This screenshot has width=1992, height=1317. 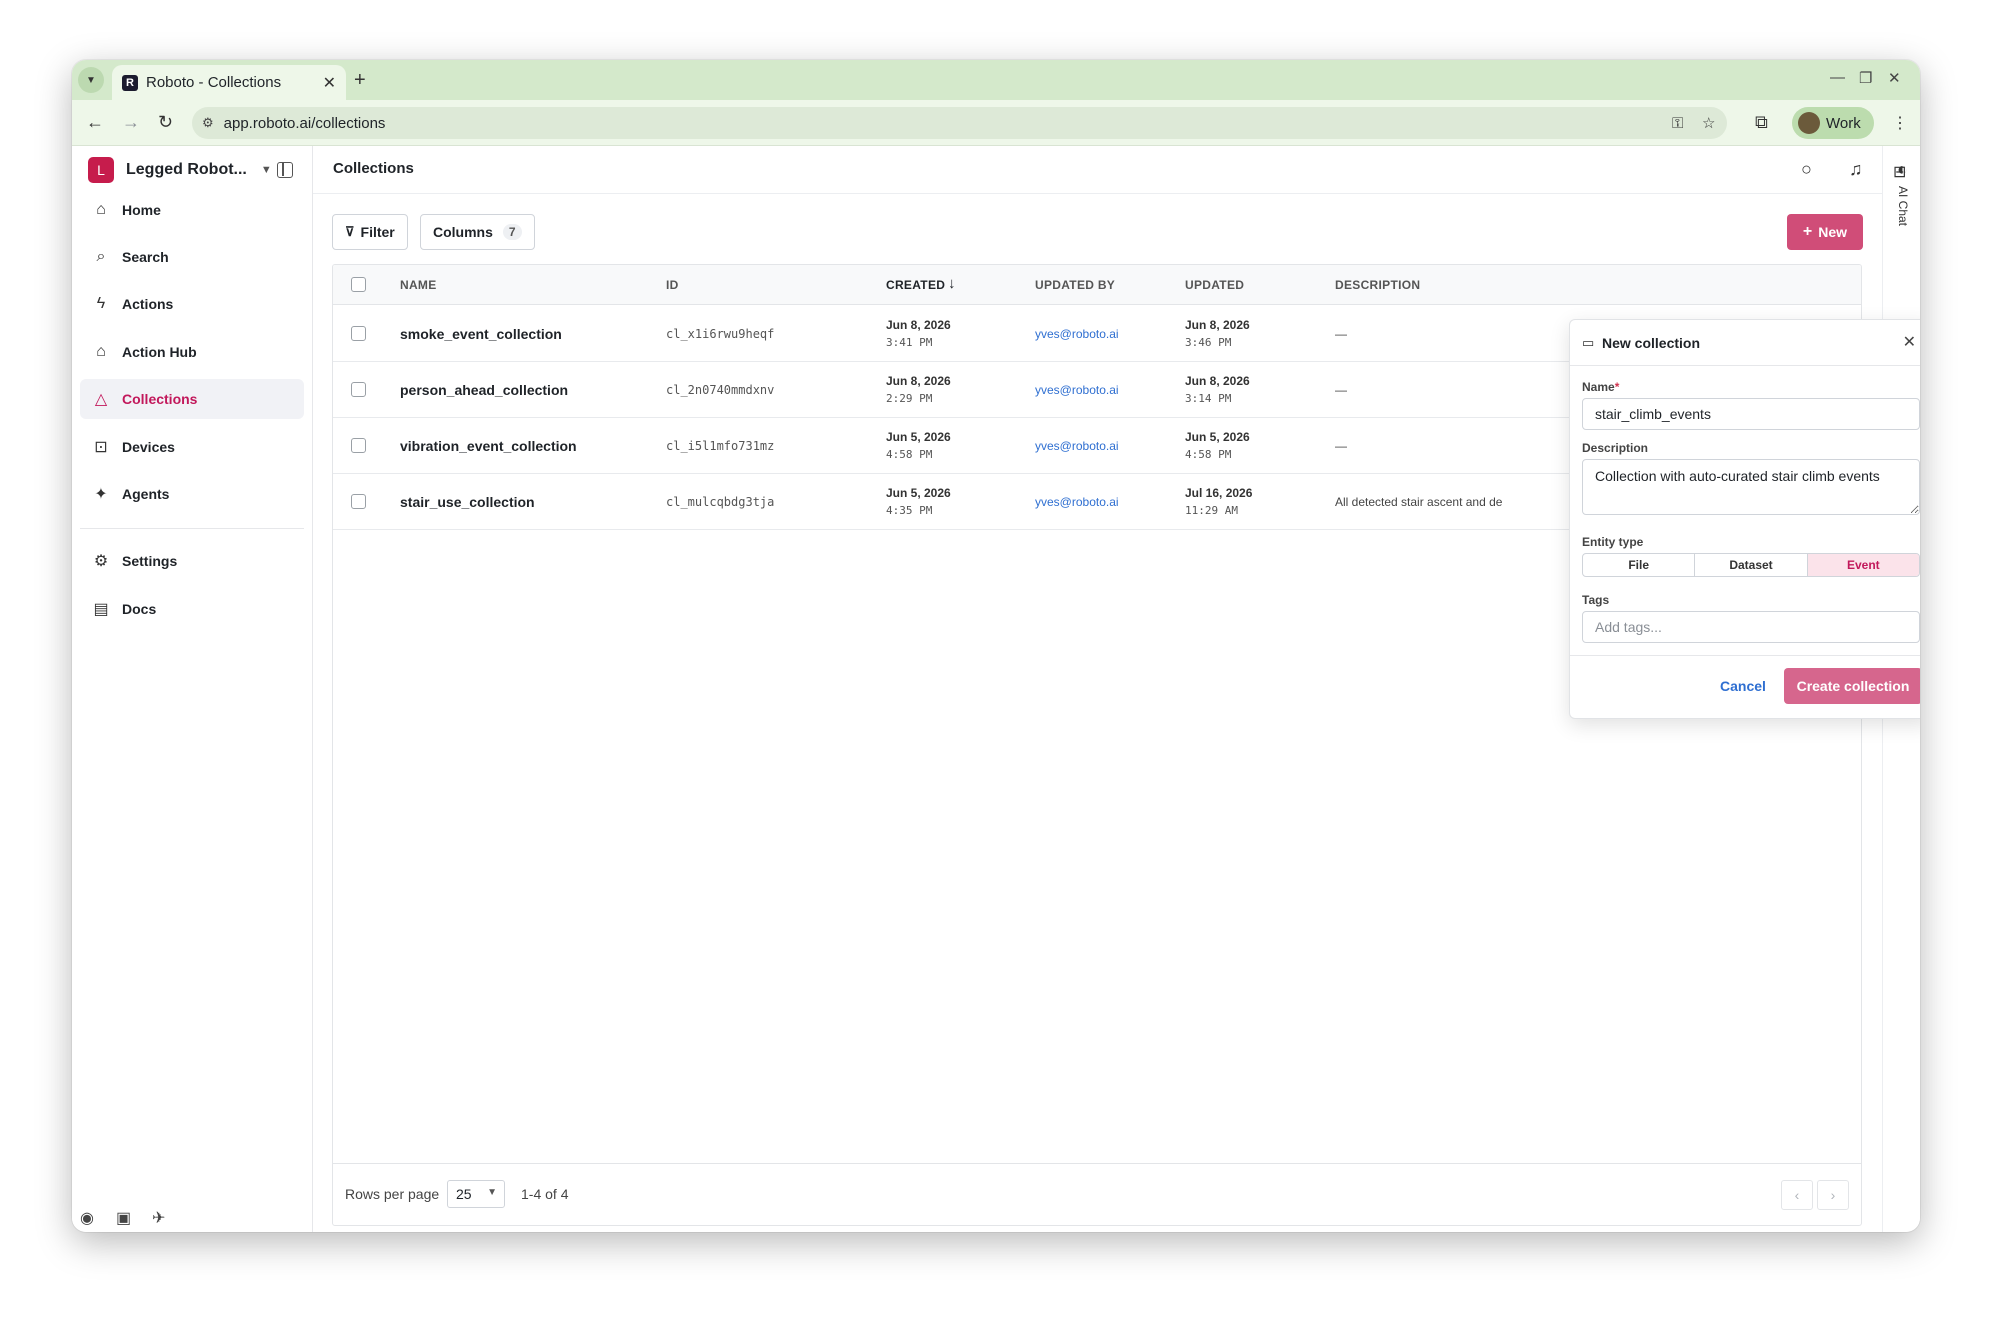 I want to click on close-tab-icon: ✕, so click(x=329, y=83).